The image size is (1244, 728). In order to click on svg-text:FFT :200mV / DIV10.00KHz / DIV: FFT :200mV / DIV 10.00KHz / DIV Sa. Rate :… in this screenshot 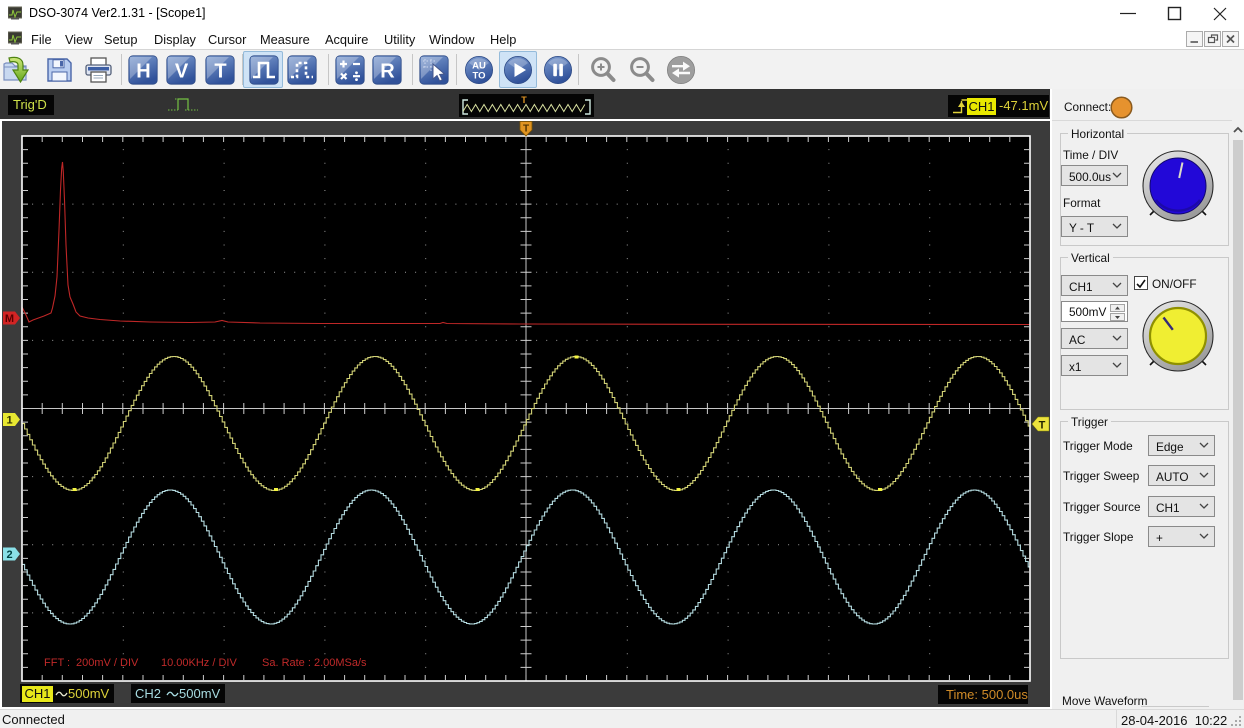, I will do `click(205, 663)`.